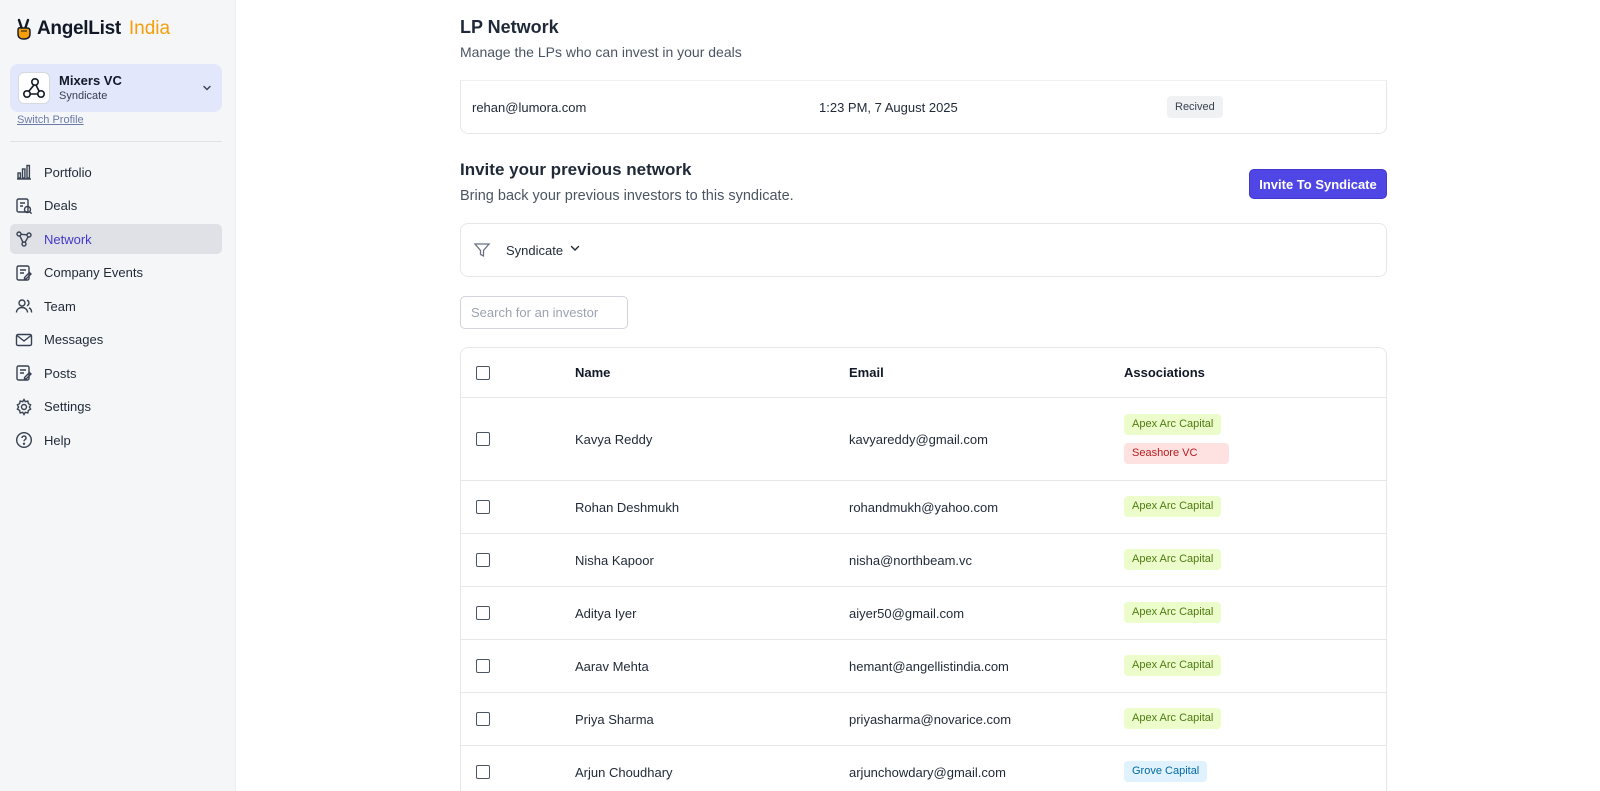 The width and height of the screenshot is (1600, 791). Describe the element at coordinates (60, 306) in the screenshot. I see `sidebar-item-label: Team` at that location.